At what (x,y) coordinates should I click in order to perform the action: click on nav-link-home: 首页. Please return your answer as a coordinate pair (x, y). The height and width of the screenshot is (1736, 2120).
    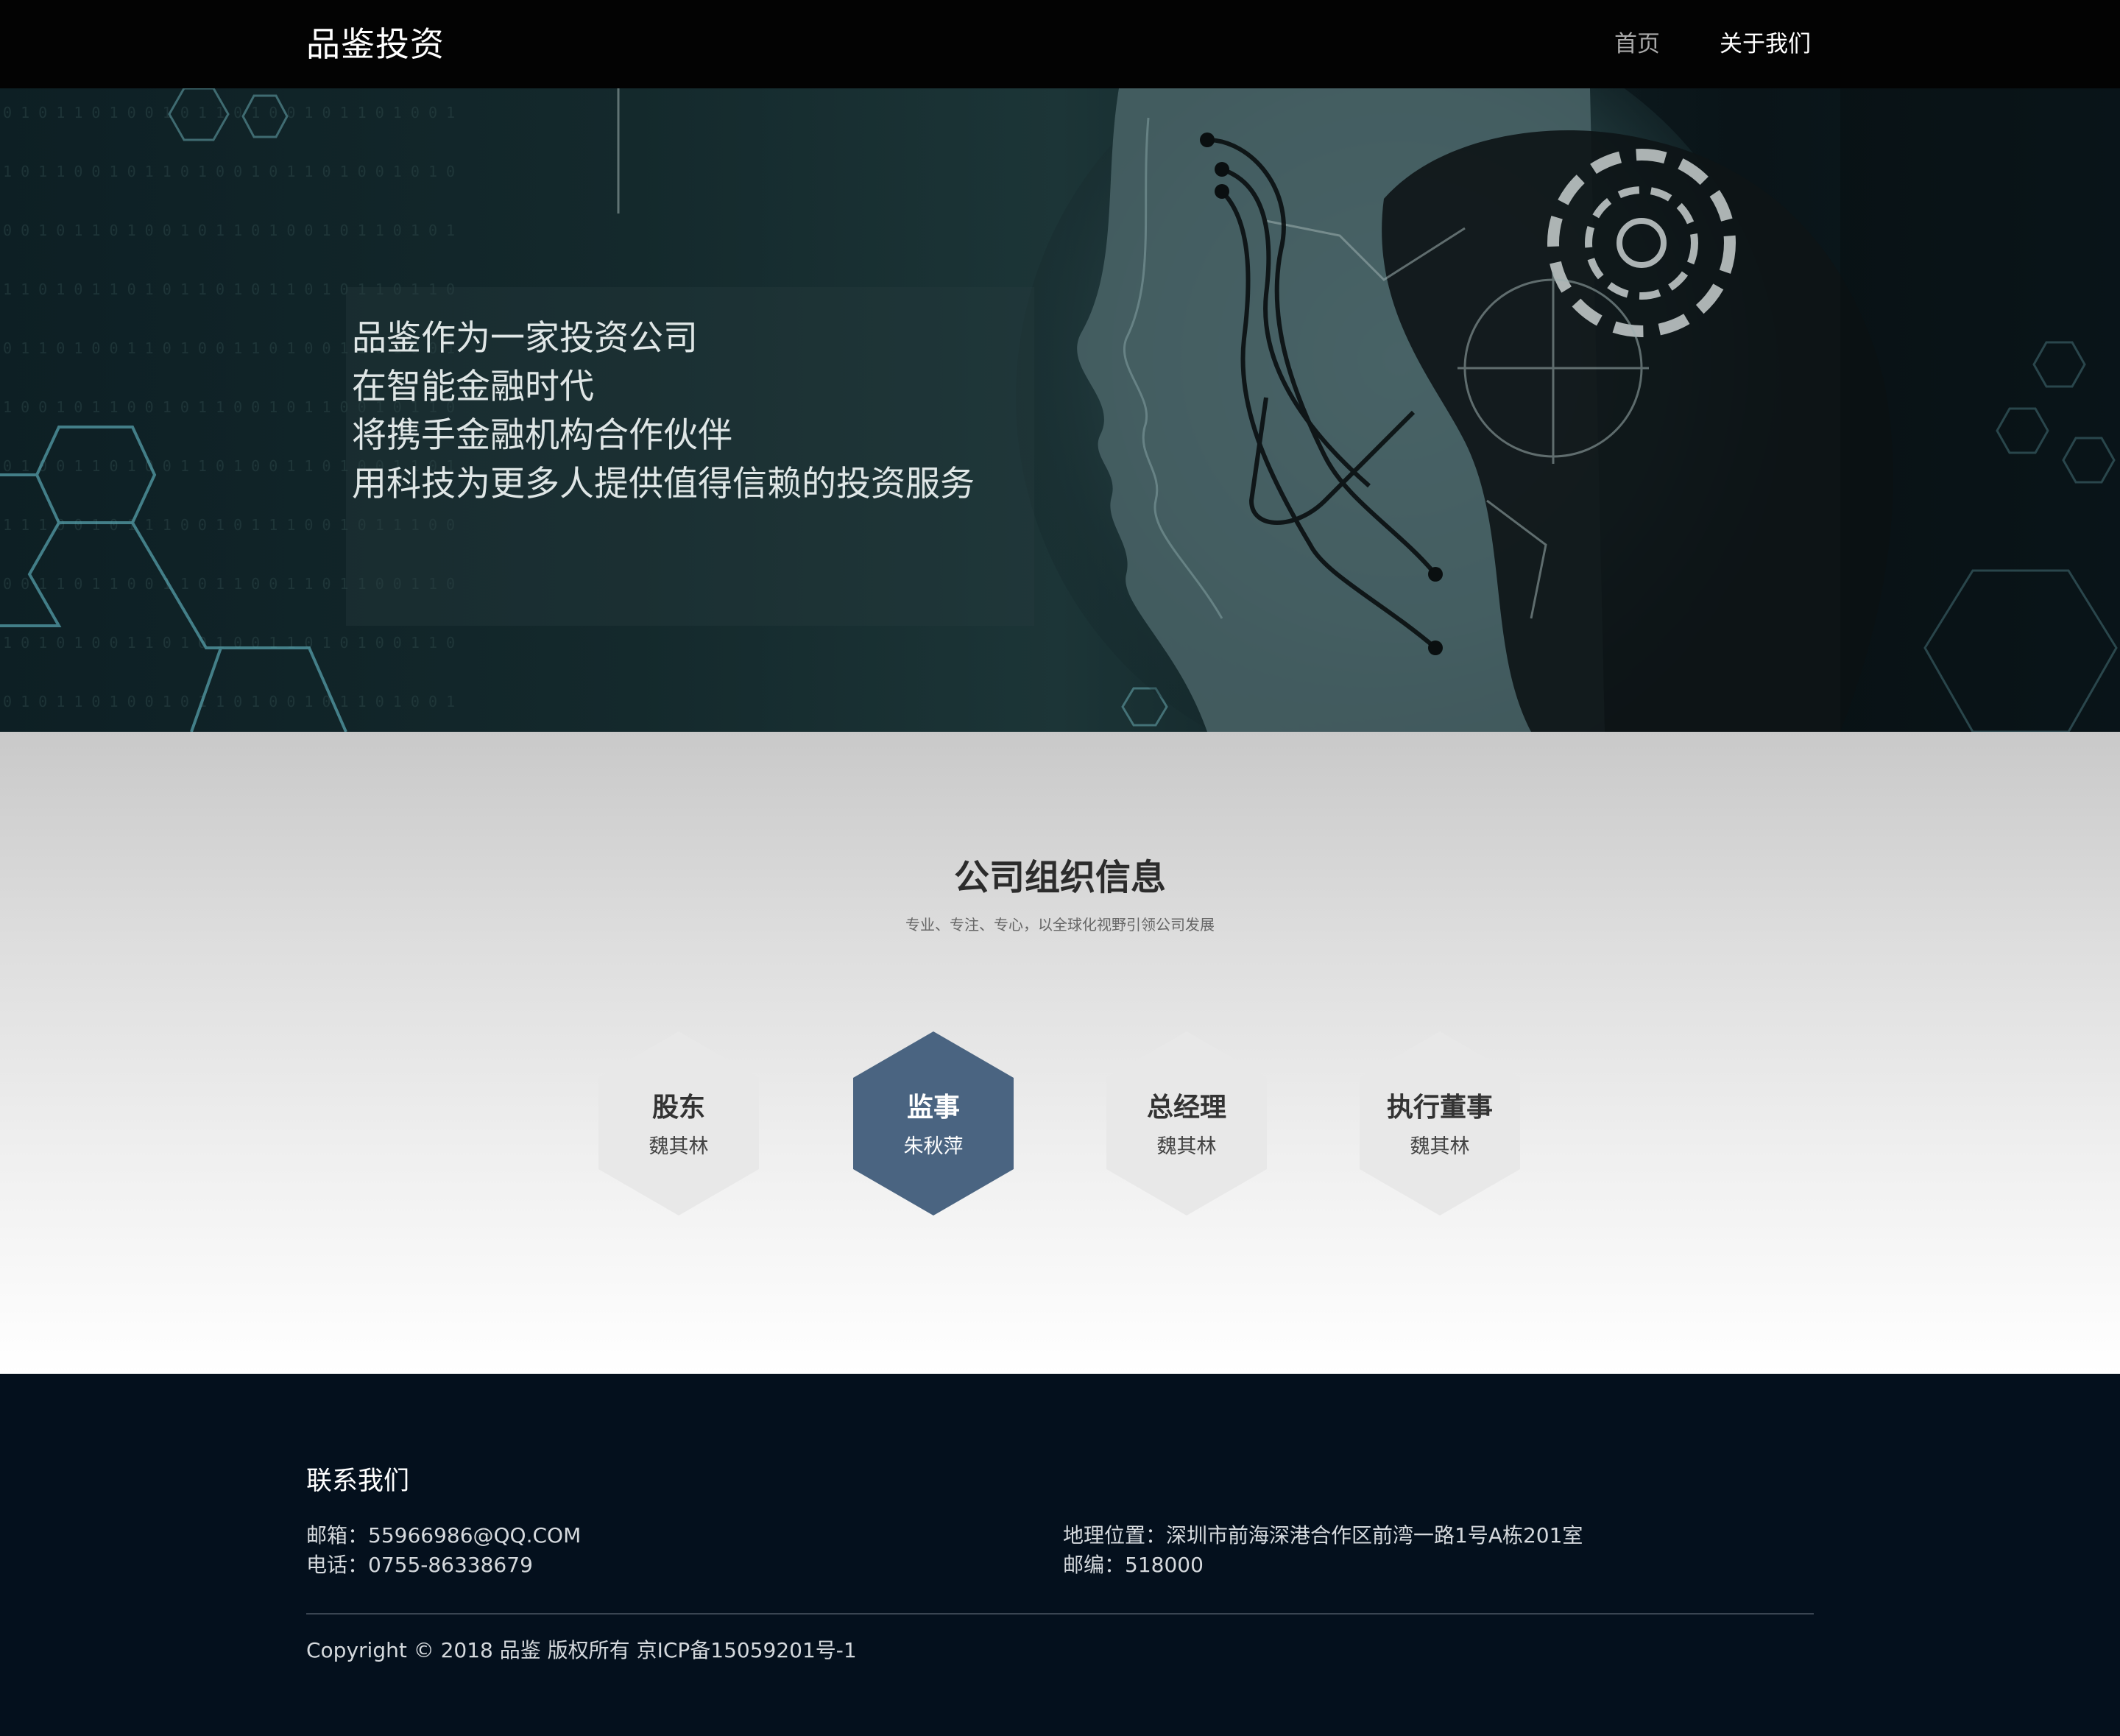
    Looking at the image, I should click on (1637, 44).